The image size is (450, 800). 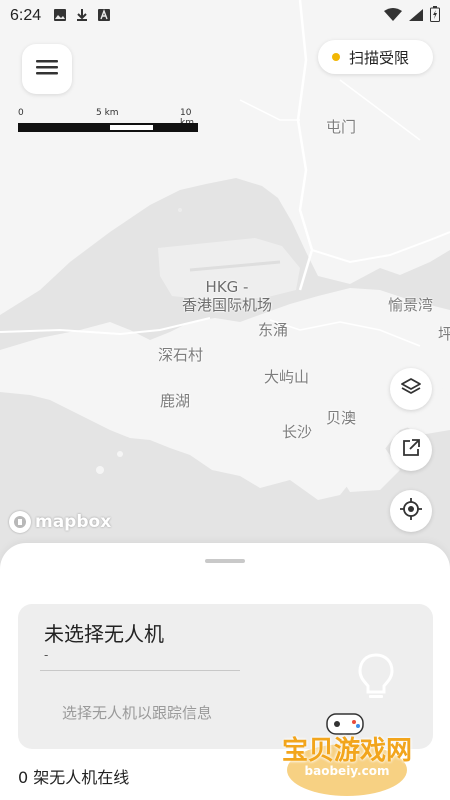 What do you see at coordinates (227, 305) in the screenshot?
I see `airport-name: 香港国际机场` at bounding box center [227, 305].